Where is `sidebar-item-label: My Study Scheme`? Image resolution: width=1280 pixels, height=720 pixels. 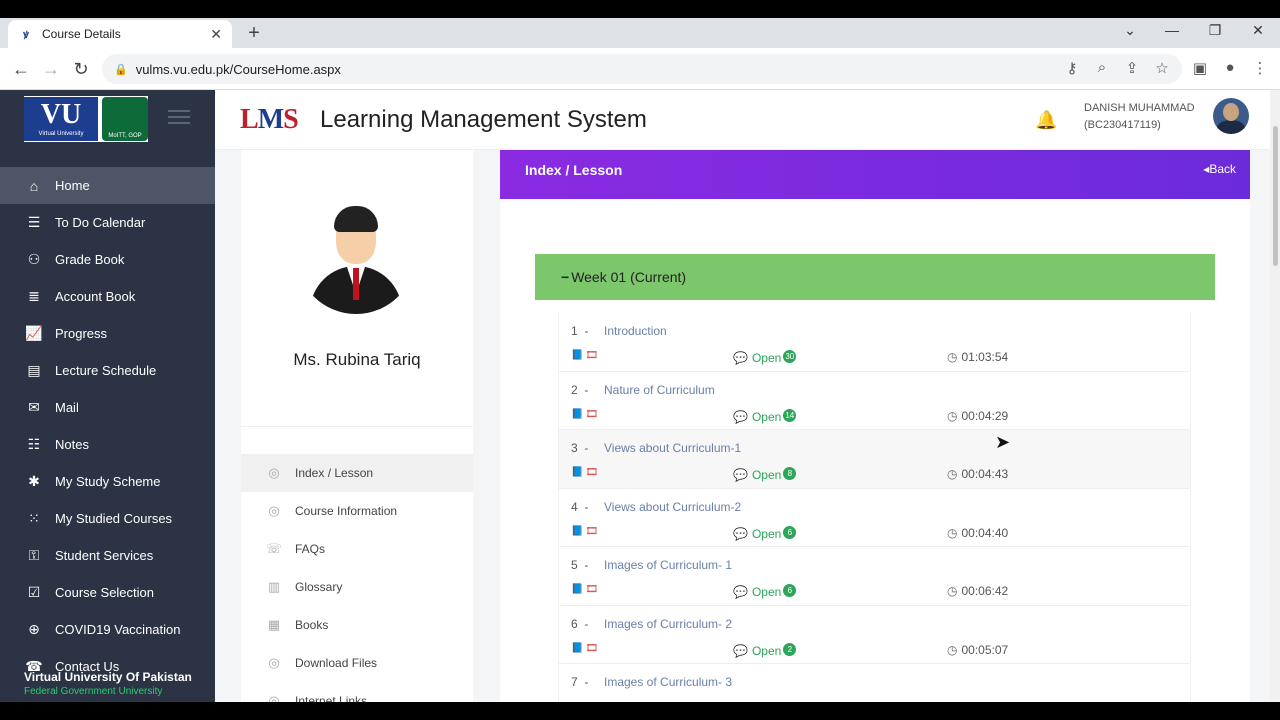
sidebar-item-label: My Study Scheme is located at coordinates (108, 481).